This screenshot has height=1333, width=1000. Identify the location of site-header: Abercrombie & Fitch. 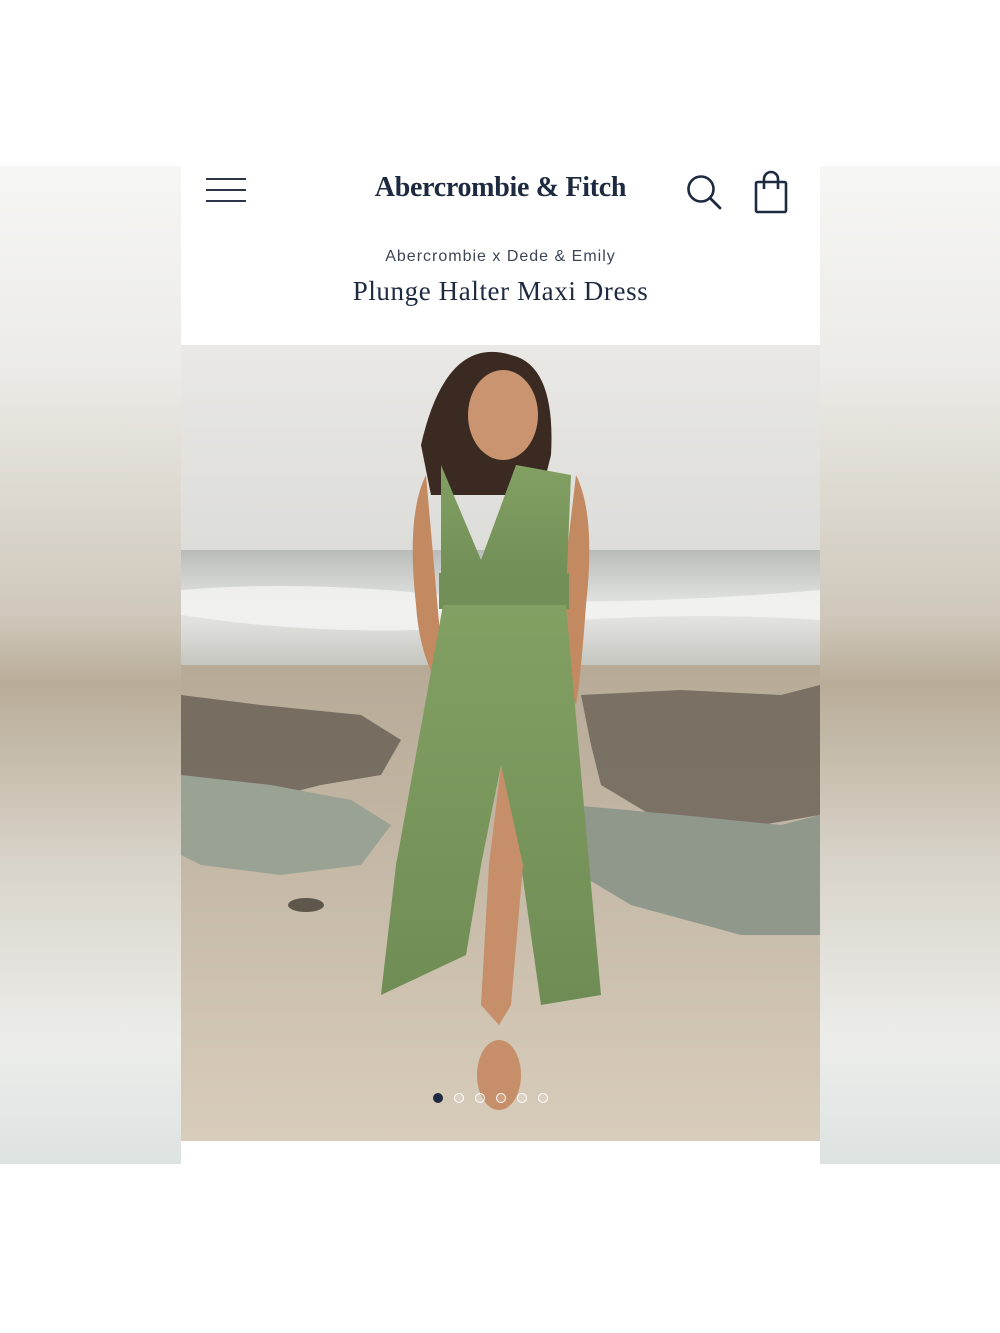
(500, 192).